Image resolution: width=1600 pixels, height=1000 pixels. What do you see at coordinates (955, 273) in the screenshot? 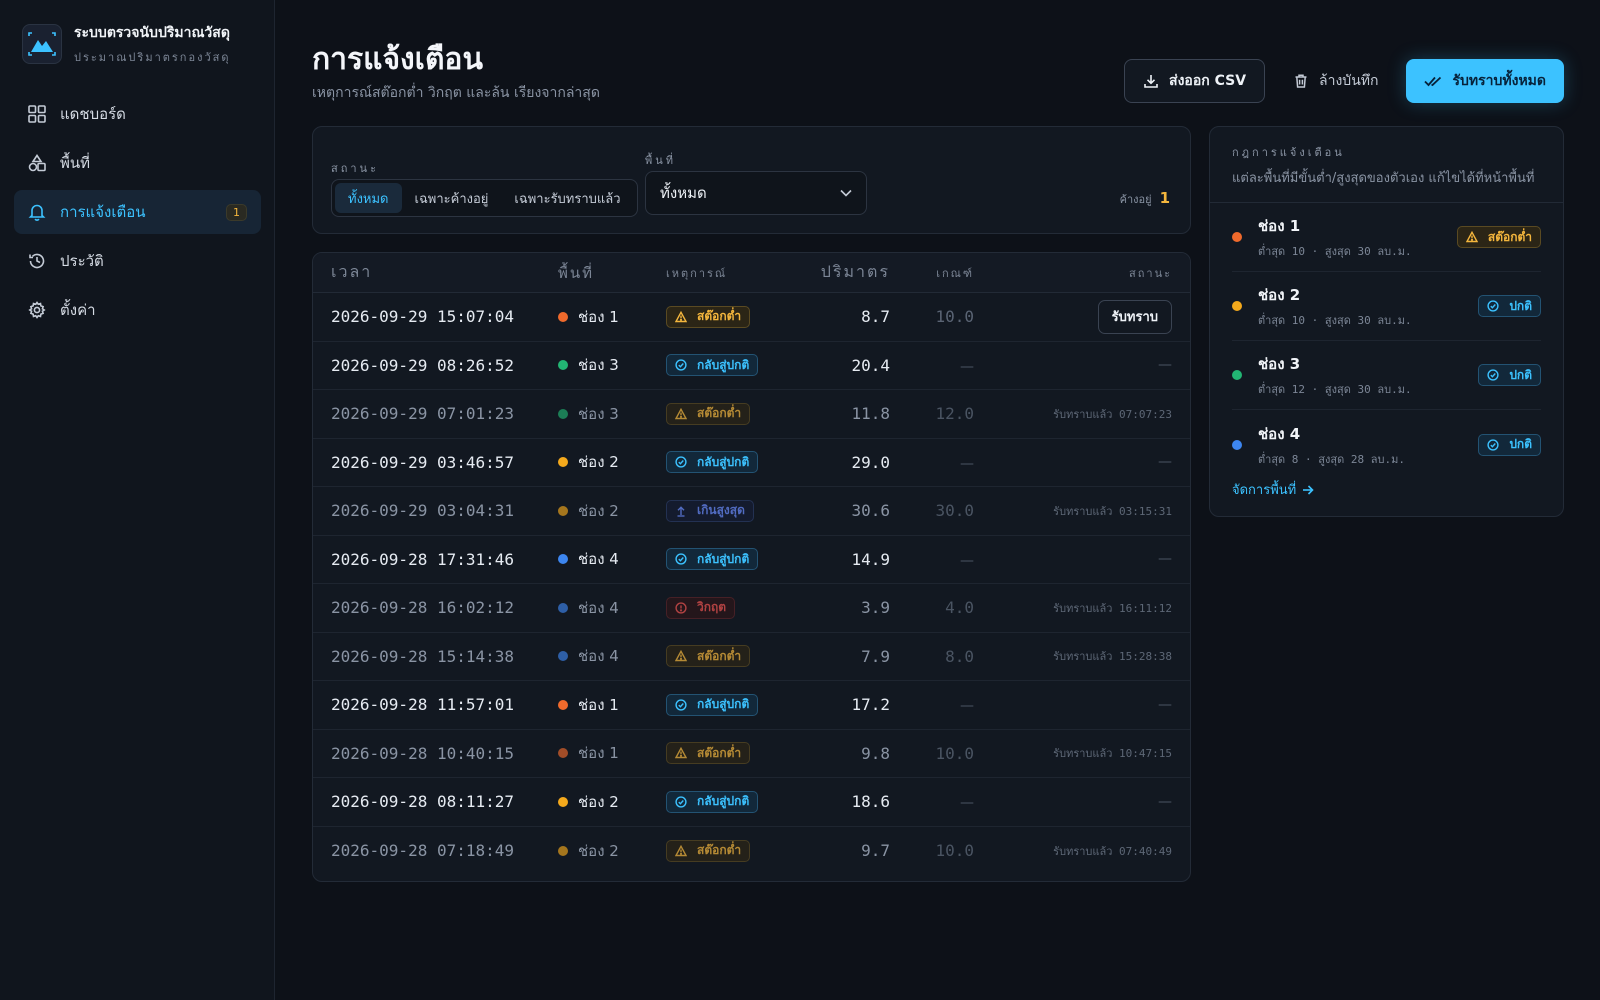
I see `column-header-threshold: เกณฑ์` at bounding box center [955, 273].